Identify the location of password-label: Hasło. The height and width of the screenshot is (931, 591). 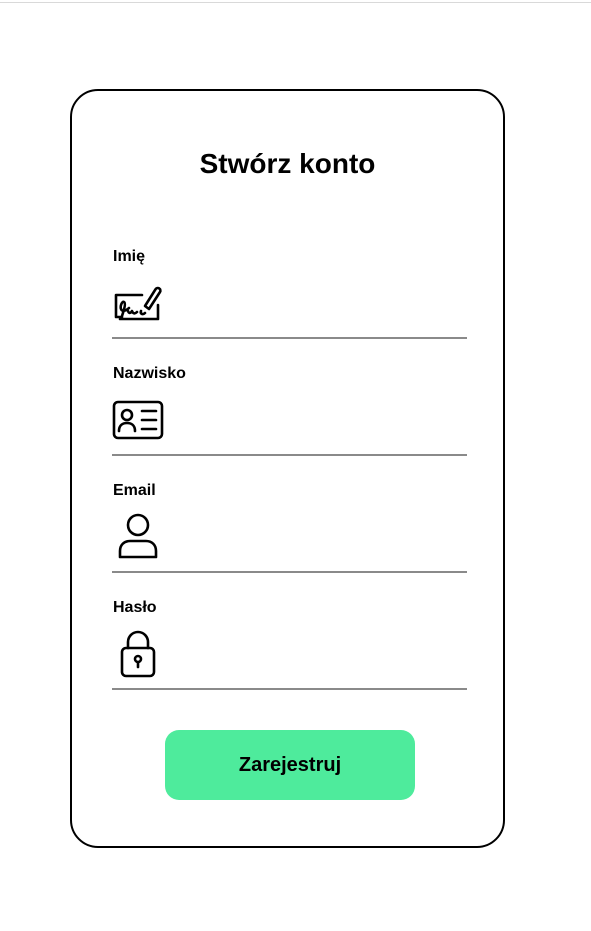
(135, 607).